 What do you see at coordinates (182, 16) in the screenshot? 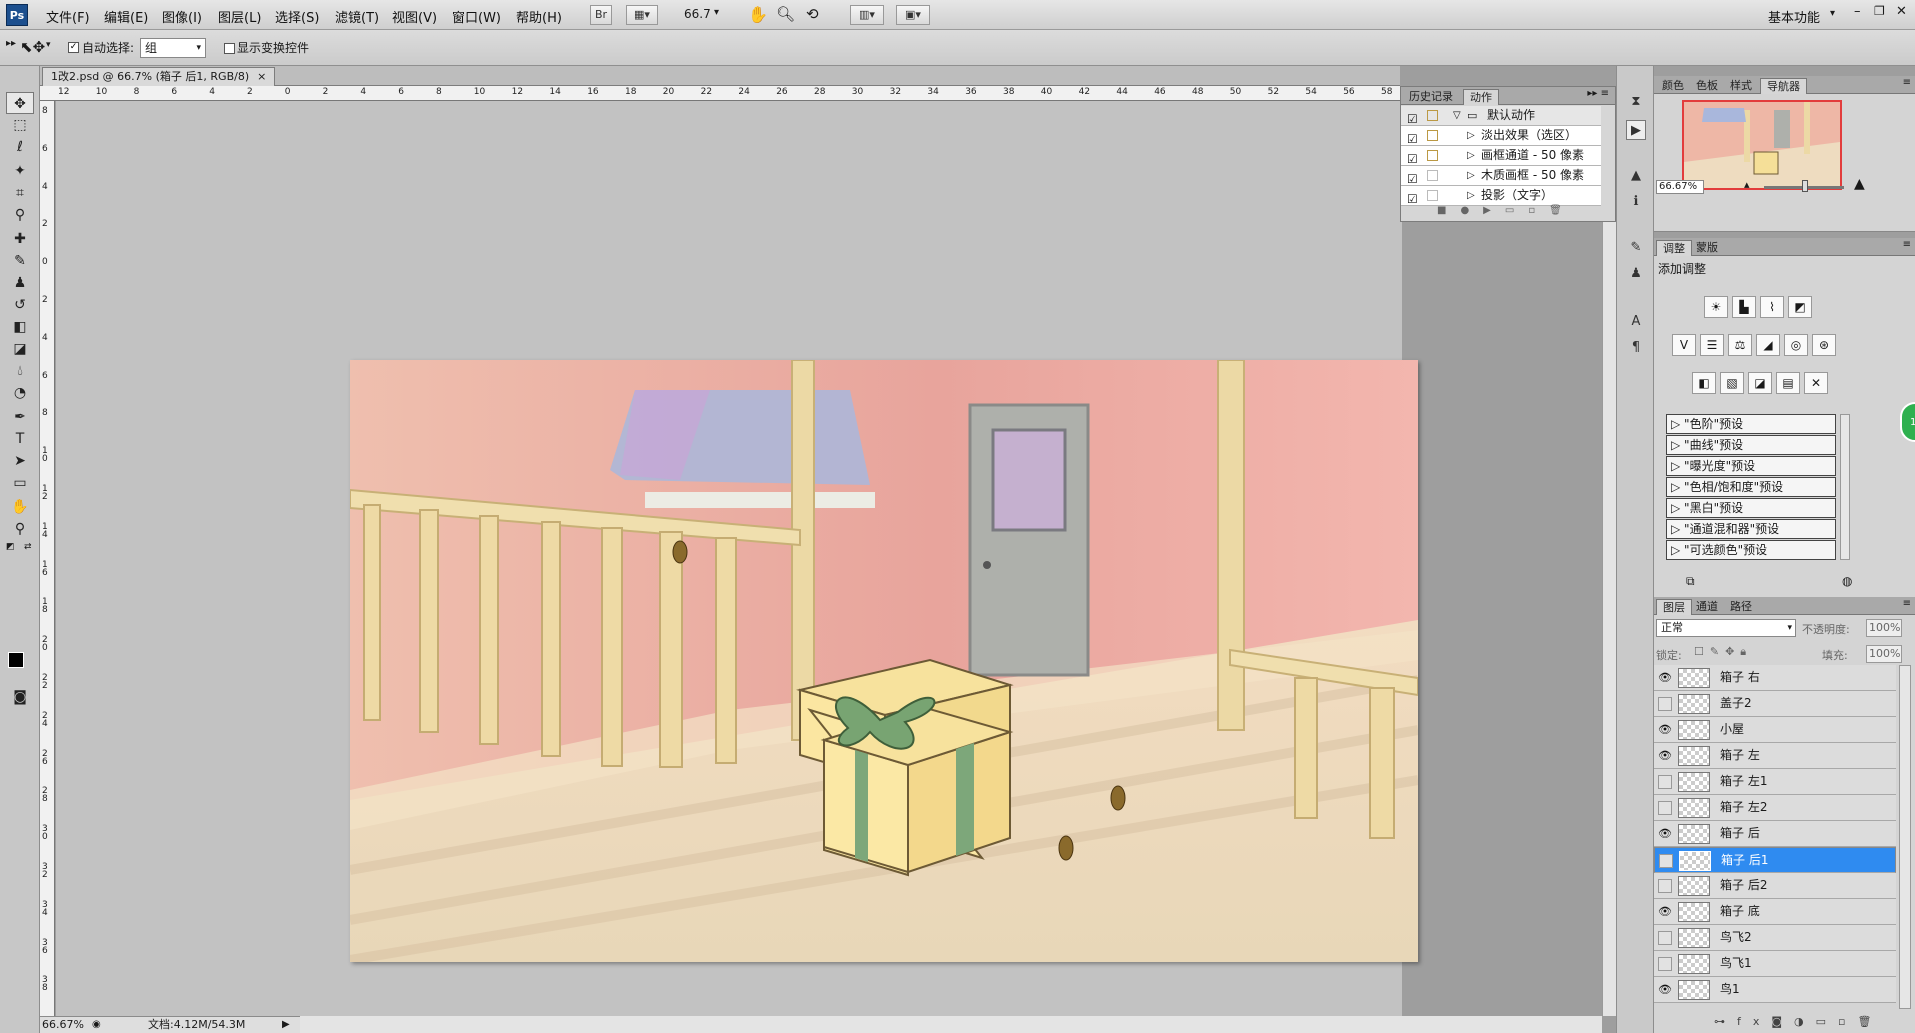
I see `menu-image: 图像(I)` at bounding box center [182, 16].